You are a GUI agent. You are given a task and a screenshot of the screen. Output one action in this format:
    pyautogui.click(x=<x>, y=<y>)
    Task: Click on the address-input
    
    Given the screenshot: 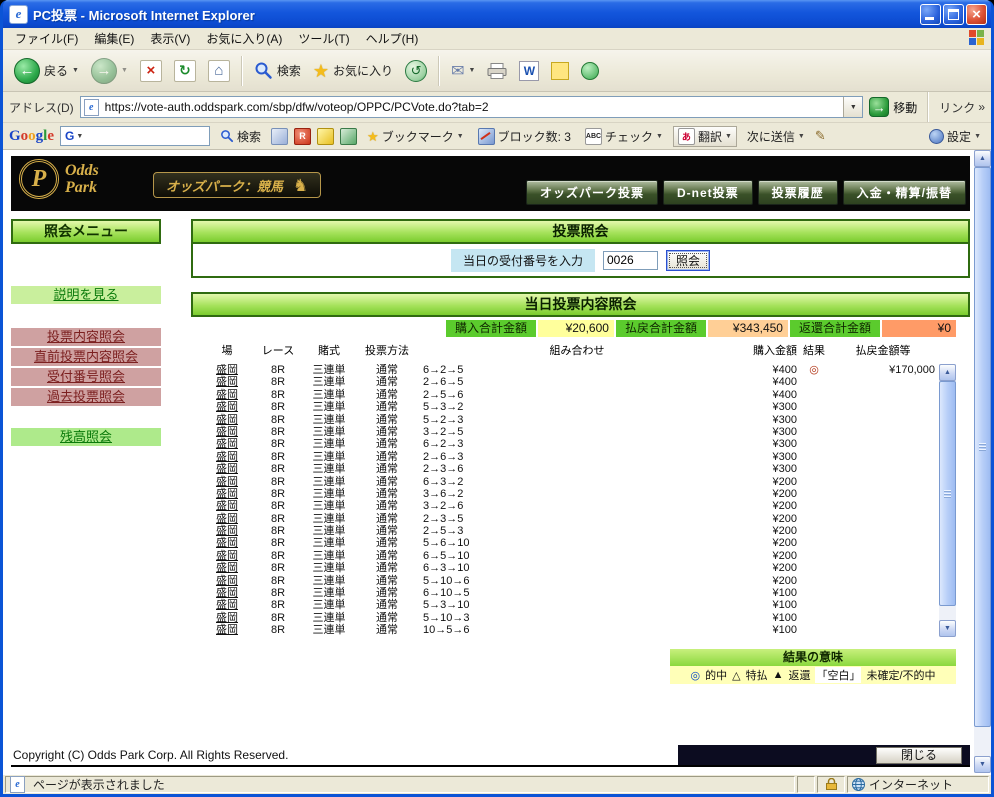 What is the action you would take?
    pyautogui.click(x=473, y=107)
    